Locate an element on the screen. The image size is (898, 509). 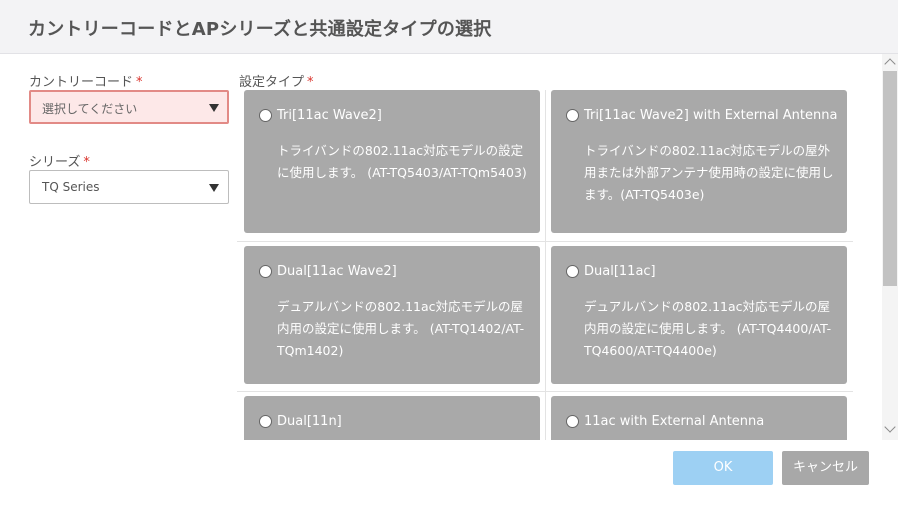
setting-type-option-dual-11n: Dual[11n] is located at coordinates (392, 418).